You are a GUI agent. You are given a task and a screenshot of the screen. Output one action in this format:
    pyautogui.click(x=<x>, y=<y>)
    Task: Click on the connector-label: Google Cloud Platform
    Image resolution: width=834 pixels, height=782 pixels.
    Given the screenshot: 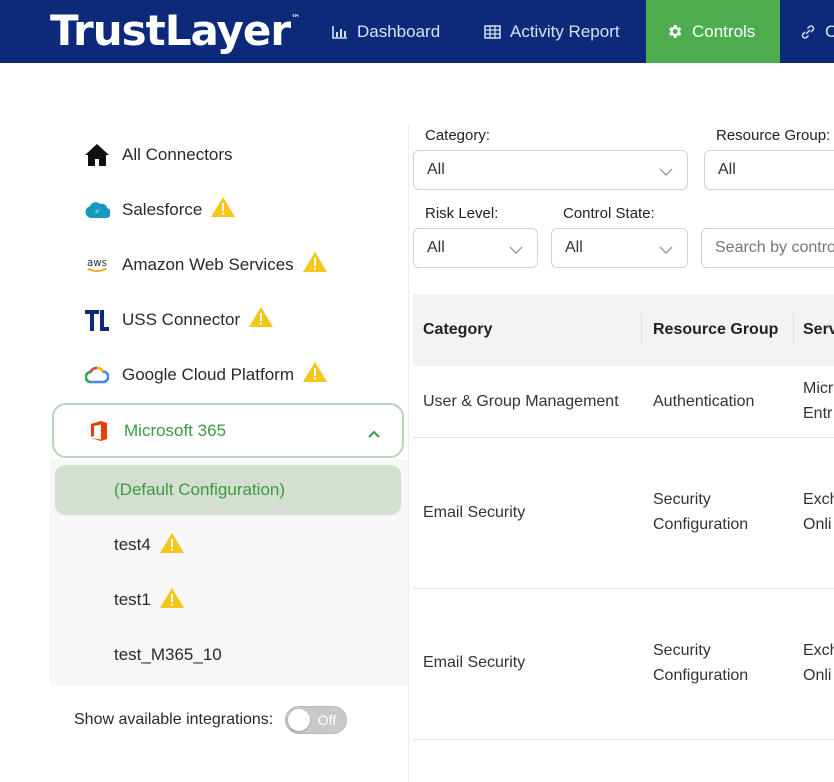 What is the action you would take?
    pyautogui.click(x=208, y=374)
    